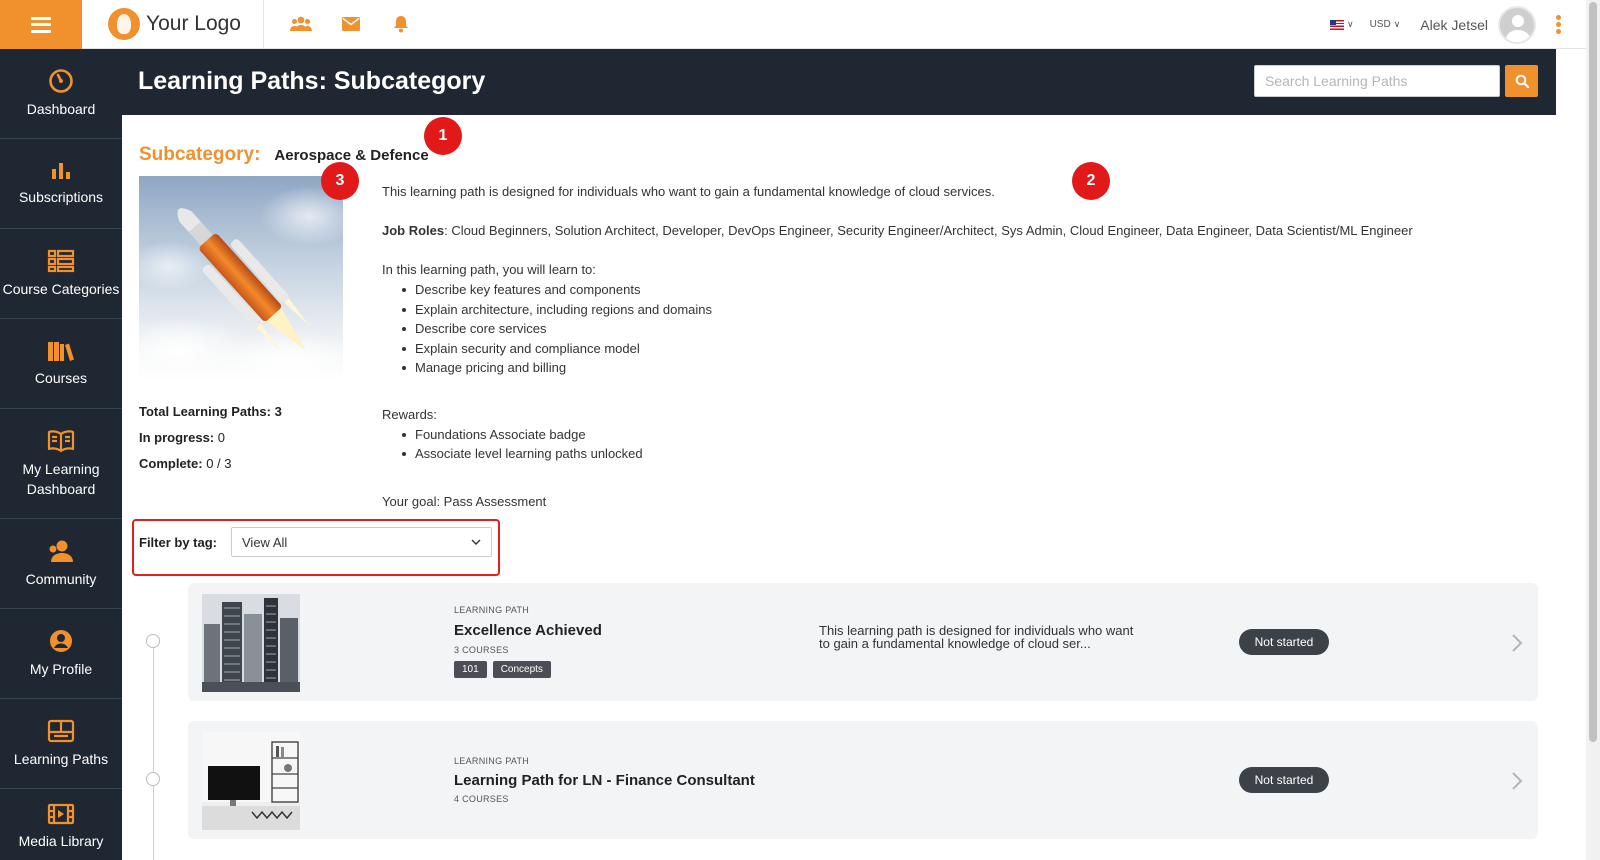  What do you see at coordinates (351, 24) in the screenshot?
I see `mail-icon` at bounding box center [351, 24].